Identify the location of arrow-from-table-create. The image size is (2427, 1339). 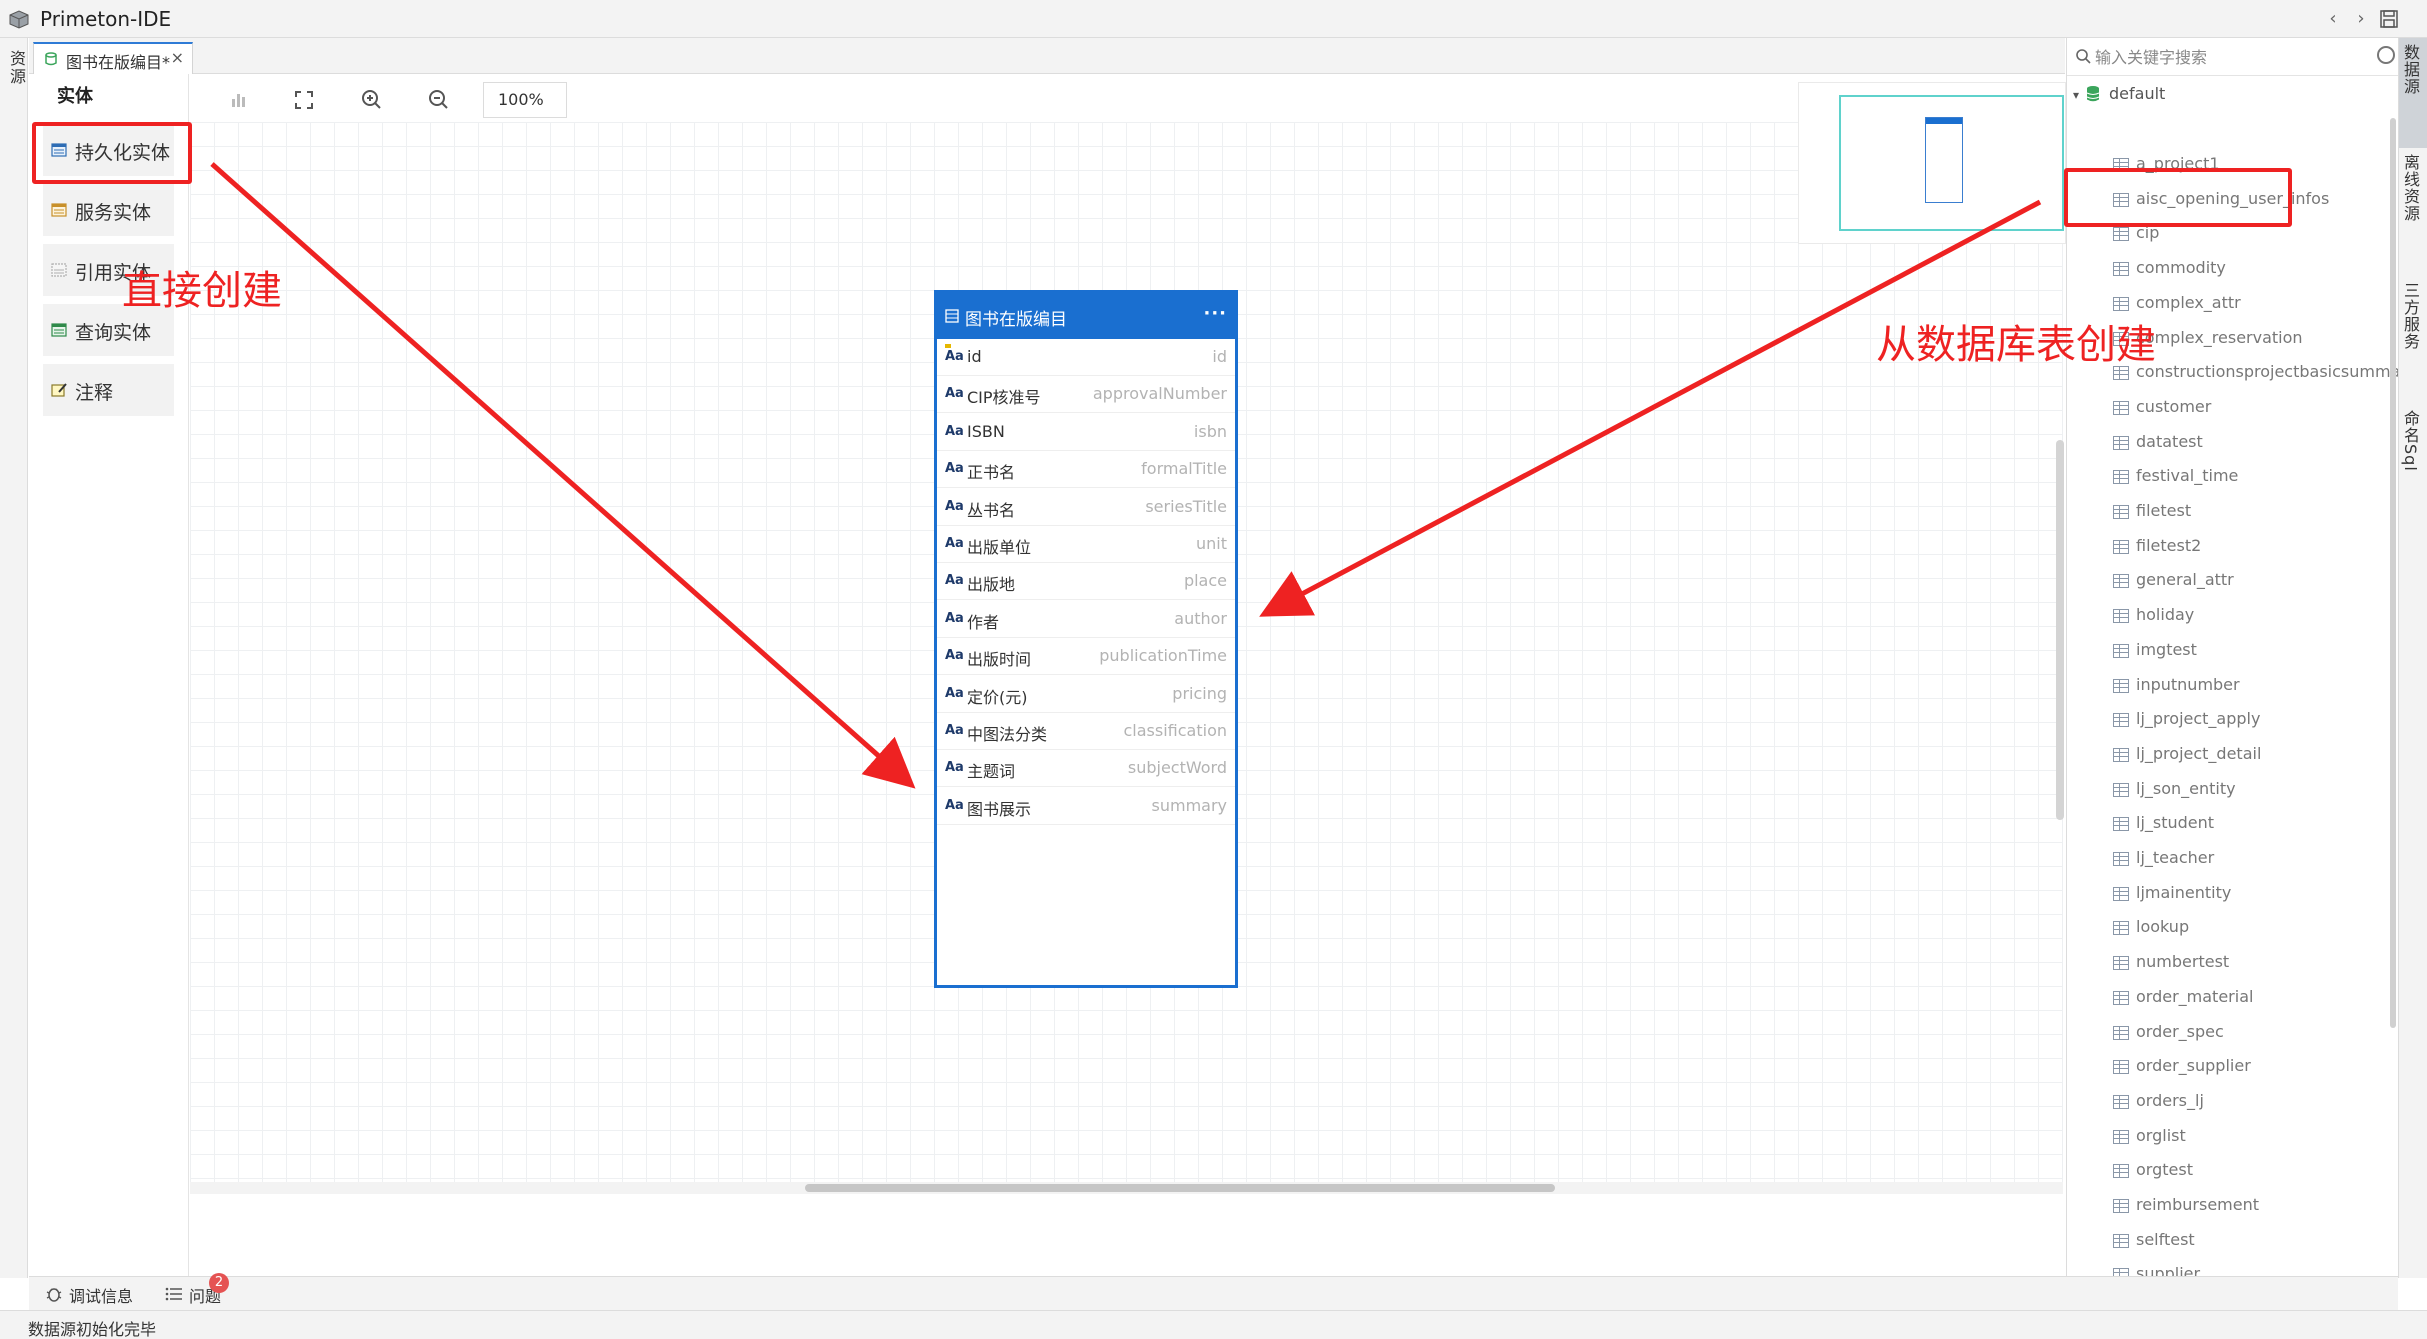
(1650, 408).